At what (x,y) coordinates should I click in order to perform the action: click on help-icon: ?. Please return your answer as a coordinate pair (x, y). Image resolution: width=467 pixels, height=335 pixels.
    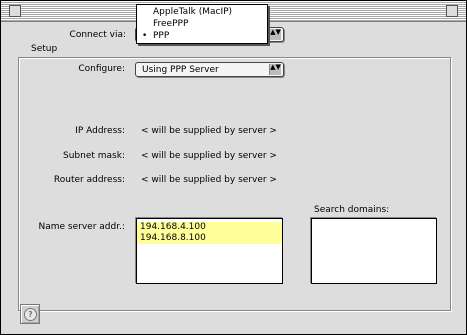
    Looking at the image, I should click on (30, 314).